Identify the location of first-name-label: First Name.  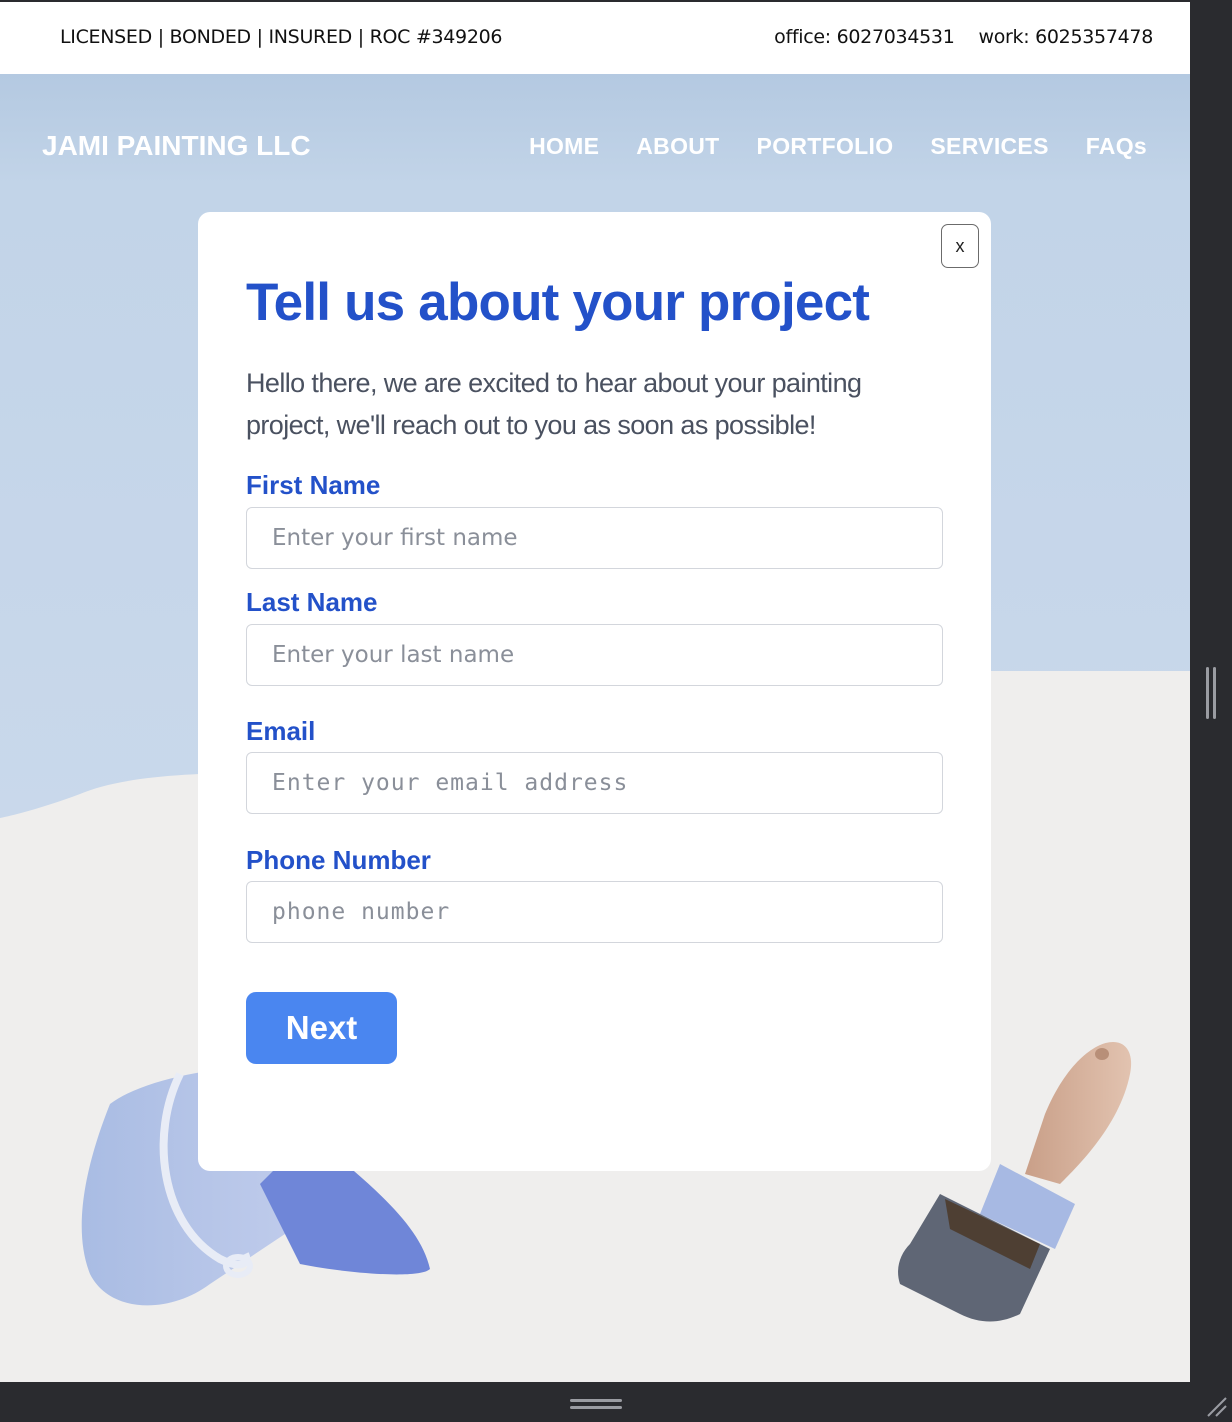
(313, 485).